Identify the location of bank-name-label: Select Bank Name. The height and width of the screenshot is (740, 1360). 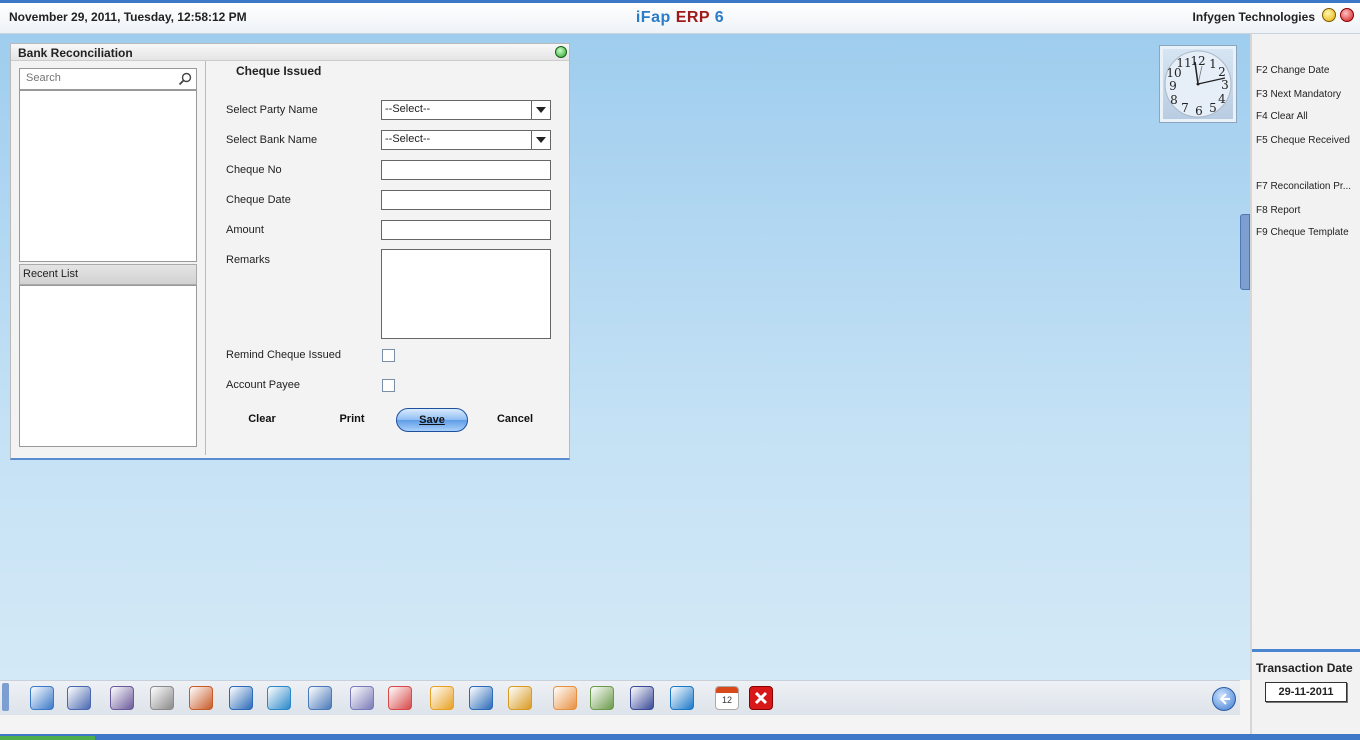
(272, 140).